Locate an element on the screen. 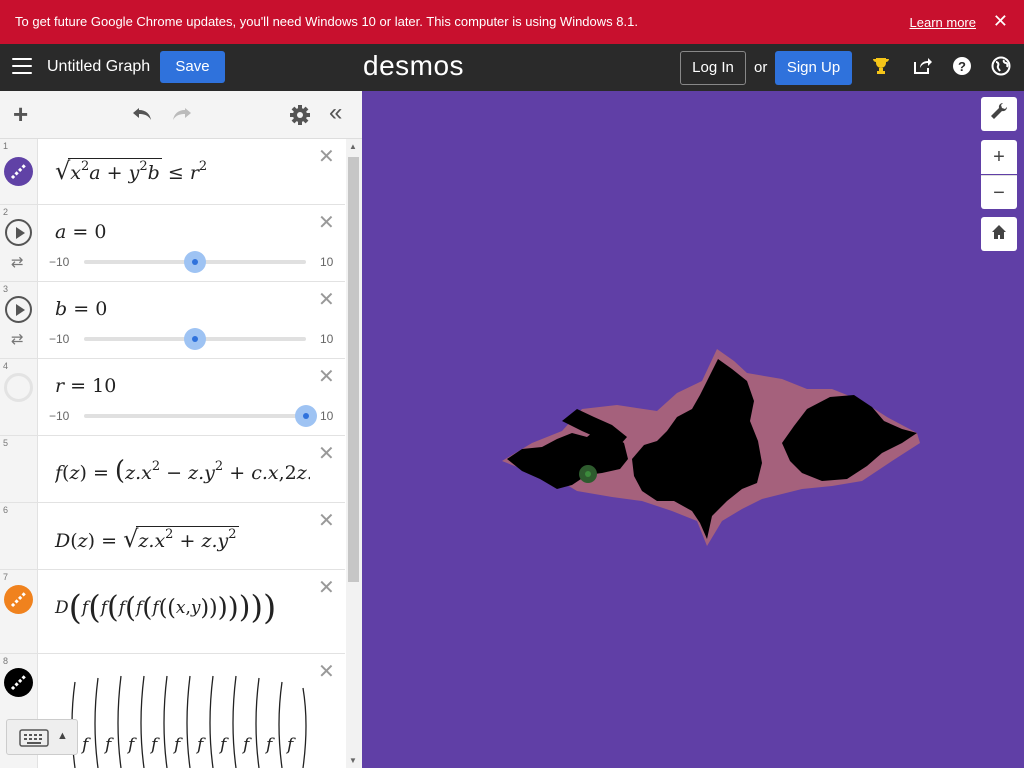  redo-icon is located at coordinates (182, 116).